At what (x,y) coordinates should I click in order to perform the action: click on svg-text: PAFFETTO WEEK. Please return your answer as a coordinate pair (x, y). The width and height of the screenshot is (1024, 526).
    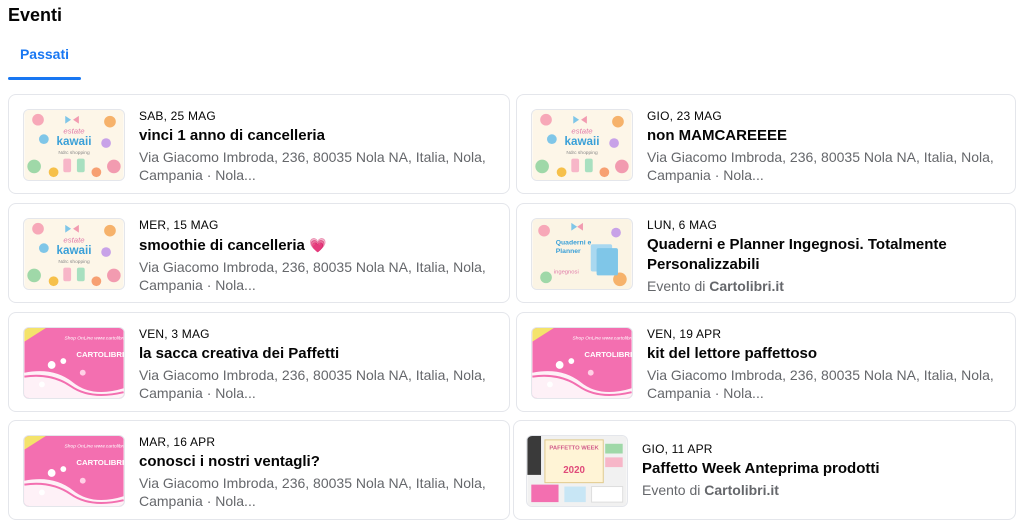
    Looking at the image, I should click on (574, 449).